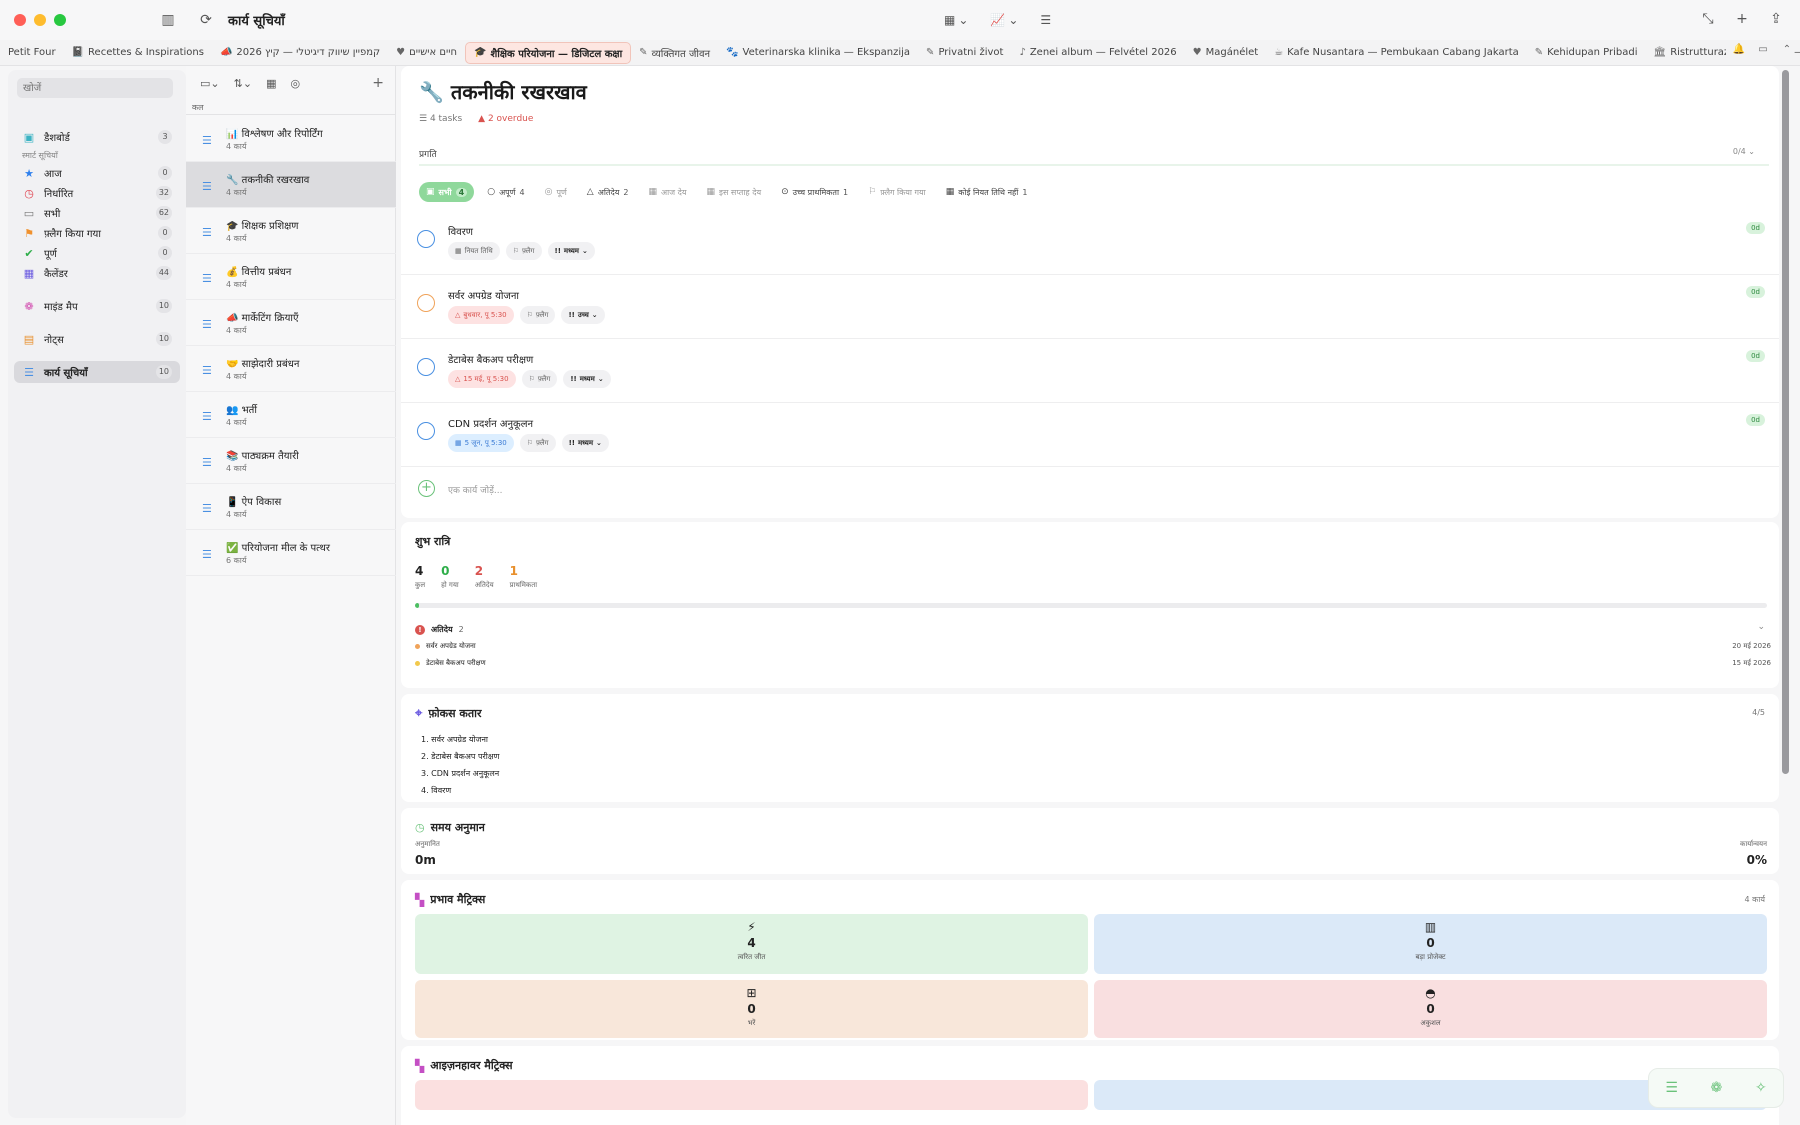 This screenshot has height=1125, width=1800. I want to click on sidebar-item-3: ▭ सभी 62, so click(97, 213).